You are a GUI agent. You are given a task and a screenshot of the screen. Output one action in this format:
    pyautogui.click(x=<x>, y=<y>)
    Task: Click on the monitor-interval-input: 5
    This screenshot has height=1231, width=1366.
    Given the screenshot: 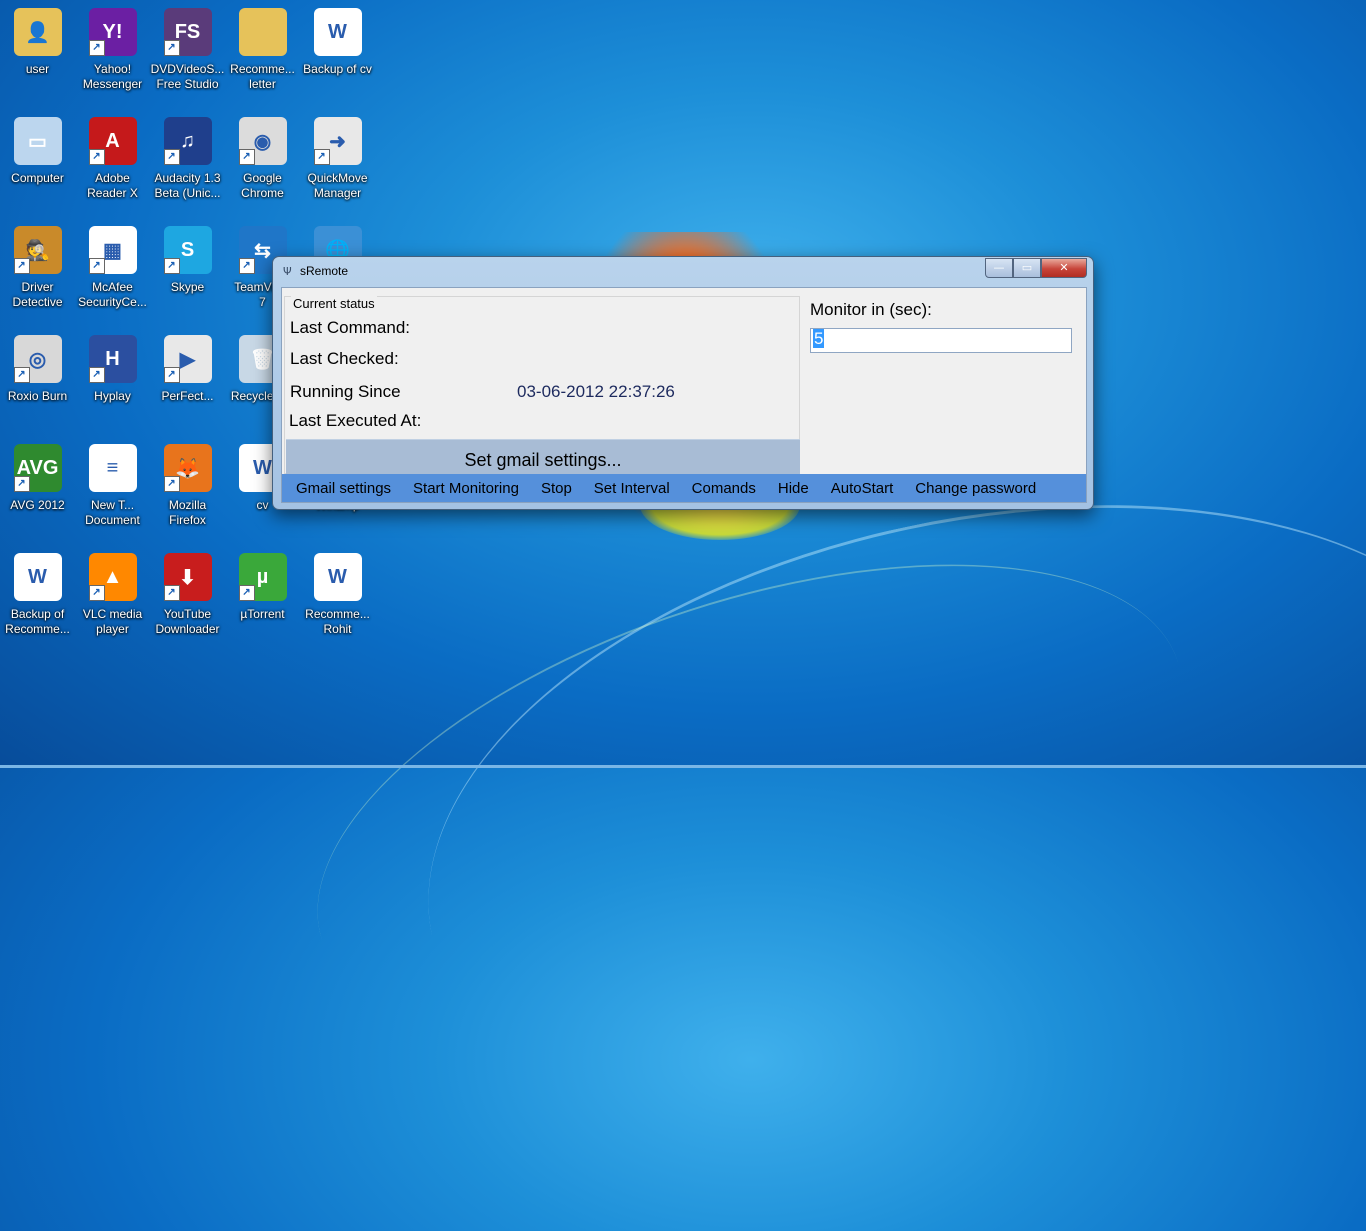 What is the action you would take?
    pyautogui.click(x=941, y=340)
    